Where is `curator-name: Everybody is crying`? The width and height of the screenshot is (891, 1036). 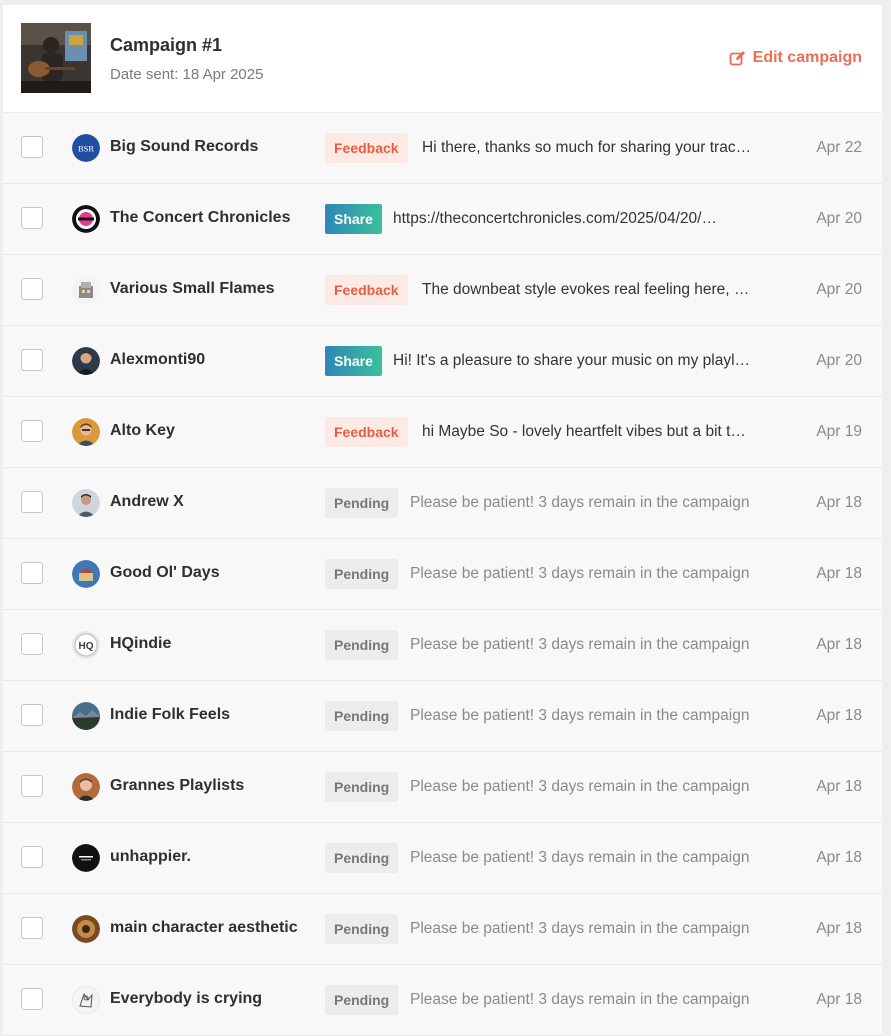
curator-name: Everybody is crying is located at coordinates (186, 999).